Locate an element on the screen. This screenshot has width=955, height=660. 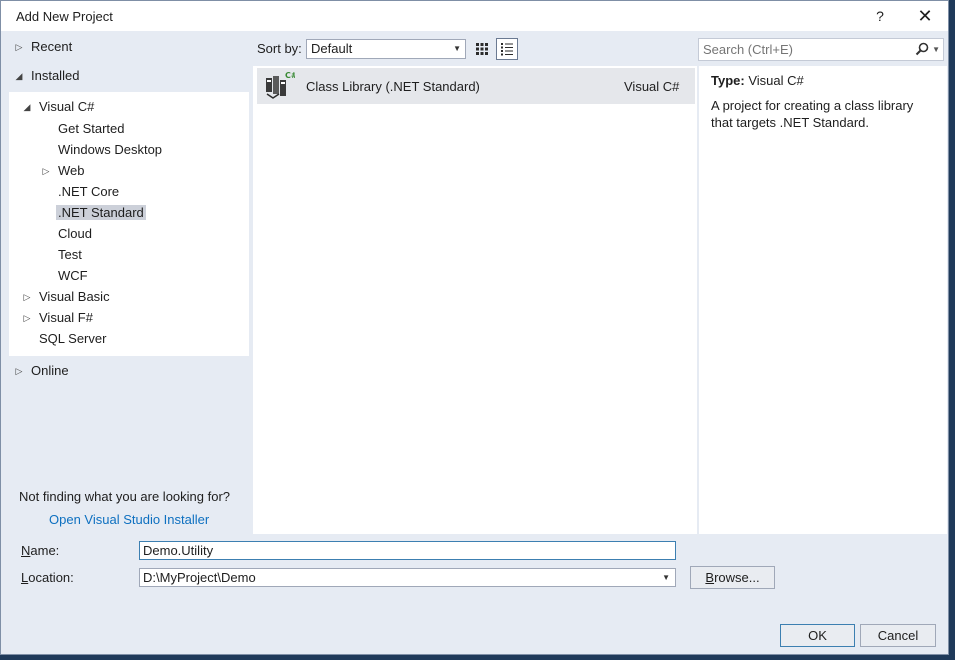
search-box: ▼ is located at coordinates (821, 49).